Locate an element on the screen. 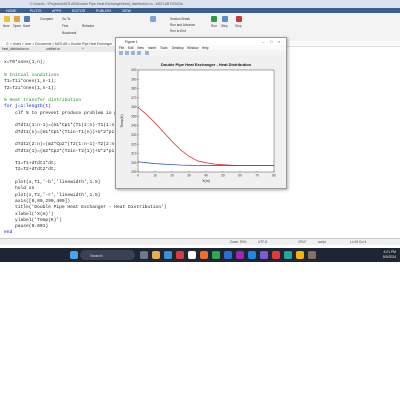 This screenshot has height=400, width=400. code-line: axis([0,80,290,400]) is located at coordinates (37, 201).